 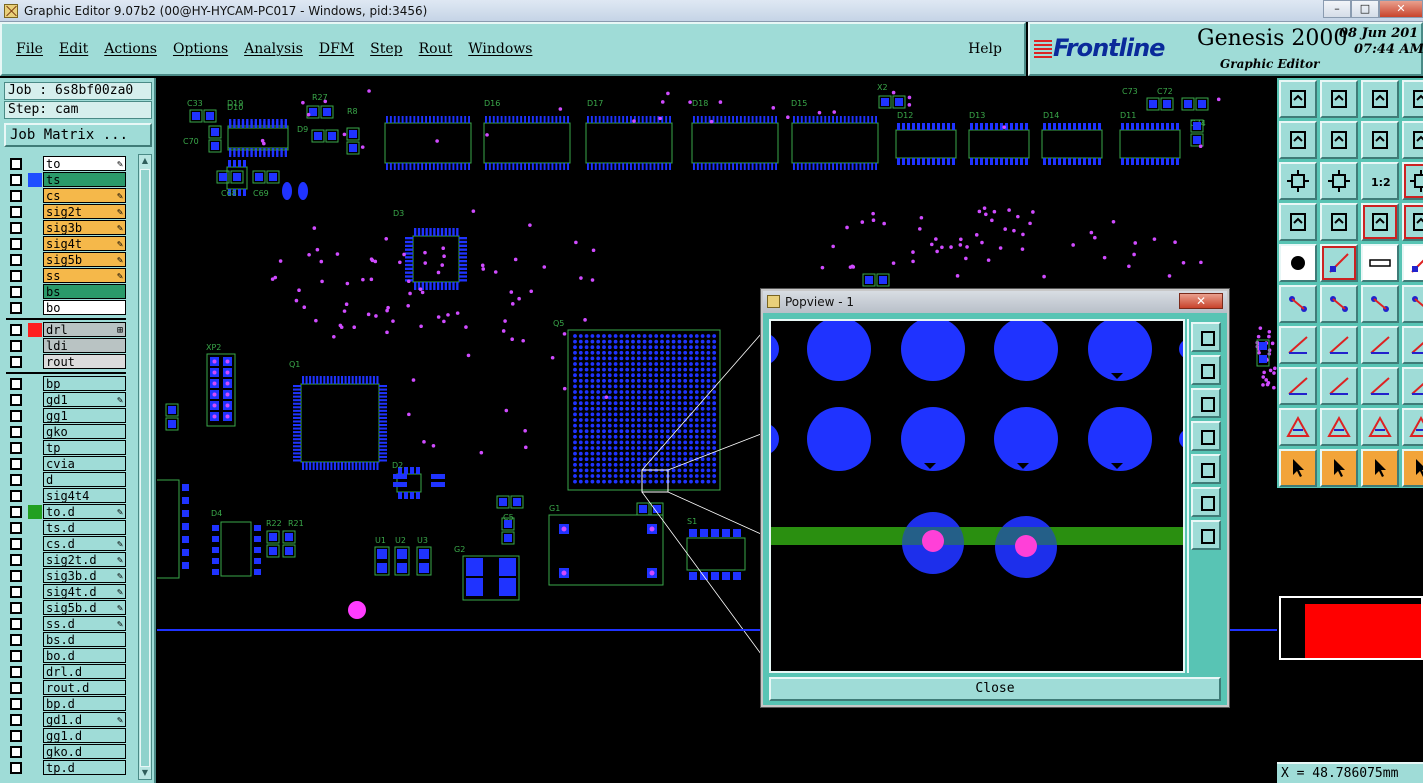 What do you see at coordinates (84, 415) in the screenshot?
I see `layer-name: gg1` at bounding box center [84, 415].